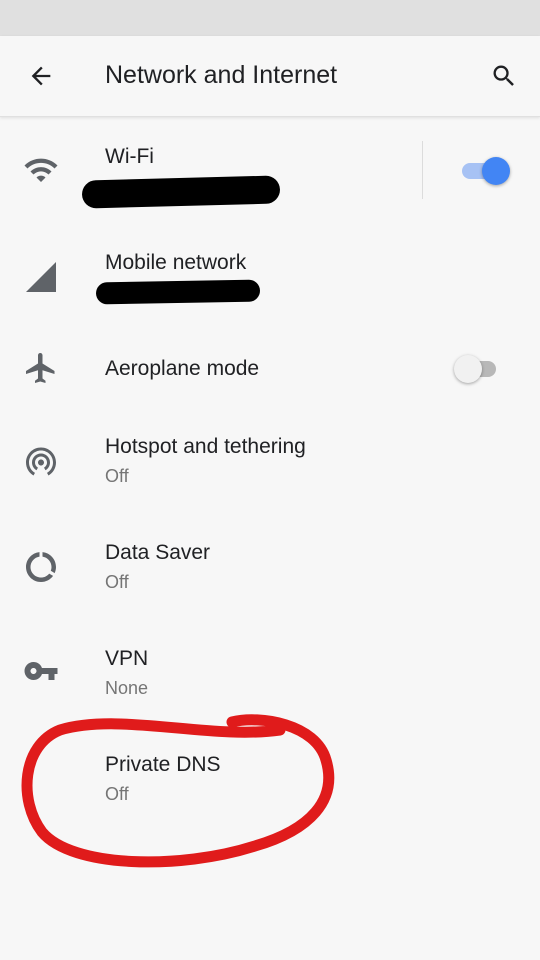 The image size is (540, 960). I want to click on back-arrow-icon, so click(41, 76).